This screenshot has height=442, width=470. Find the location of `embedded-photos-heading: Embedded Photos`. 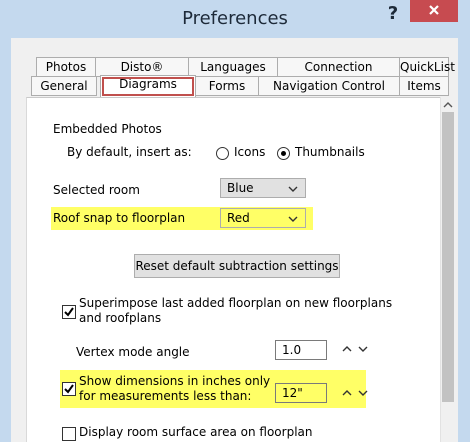

embedded-photos-heading: Embedded Photos is located at coordinates (107, 129).